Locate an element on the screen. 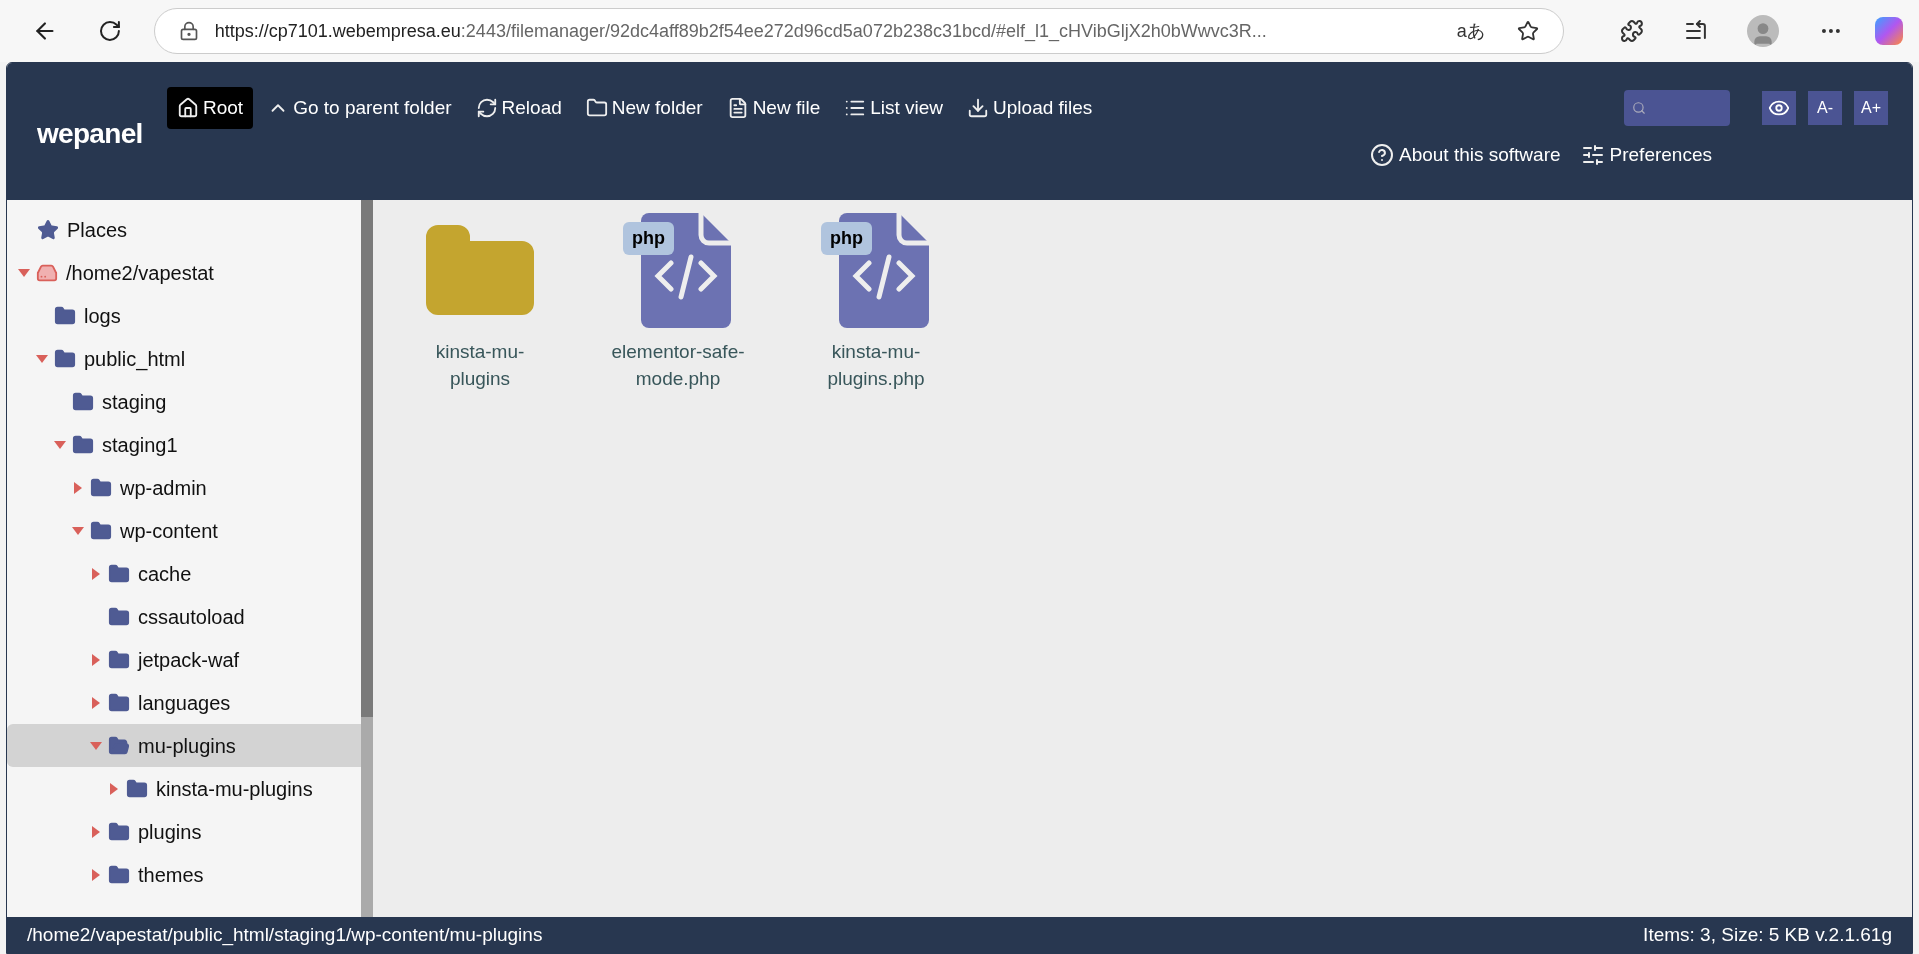 This screenshot has height=954, width=1919. places-label: Places is located at coordinates (97, 229).